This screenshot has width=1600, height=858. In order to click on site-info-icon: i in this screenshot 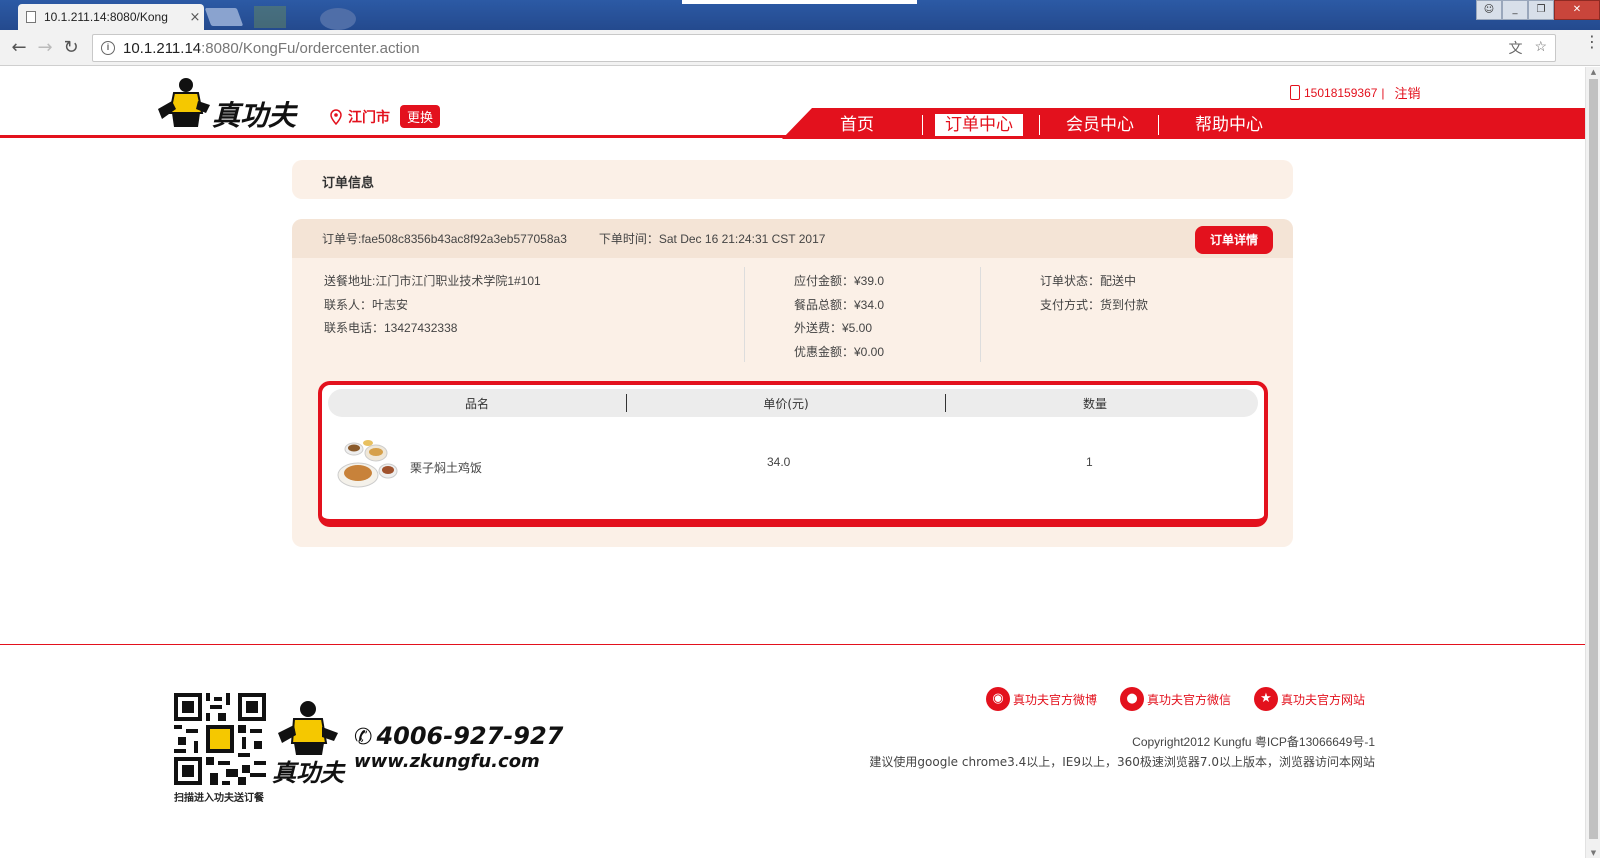, I will do `click(108, 48)`.